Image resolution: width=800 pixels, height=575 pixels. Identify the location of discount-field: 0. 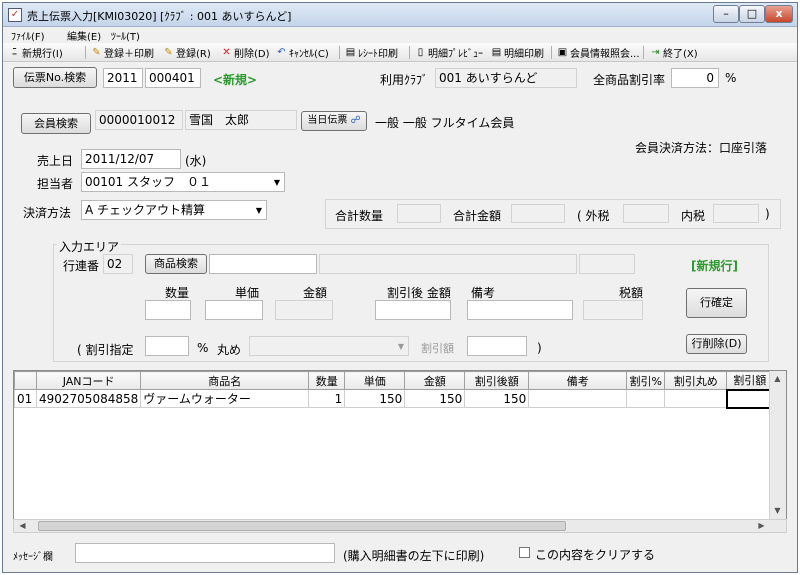
(695, 78).